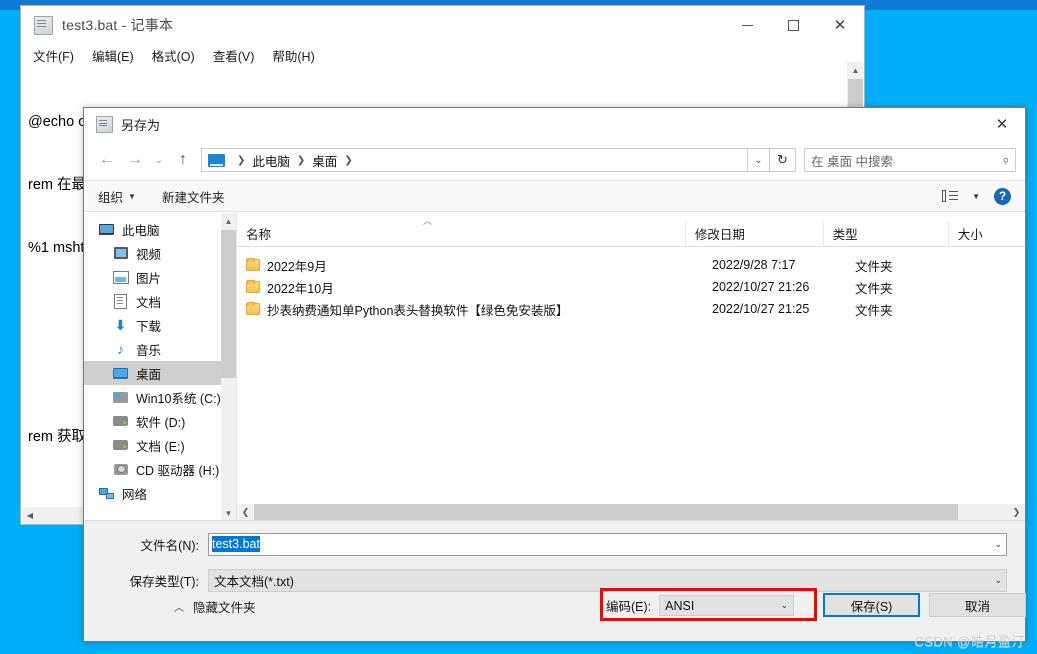 The image size is (1037, 654). Describe the element at coordinates (228, 513) in the screenshot. I see `scroll-down-icon: ▼` at that location.